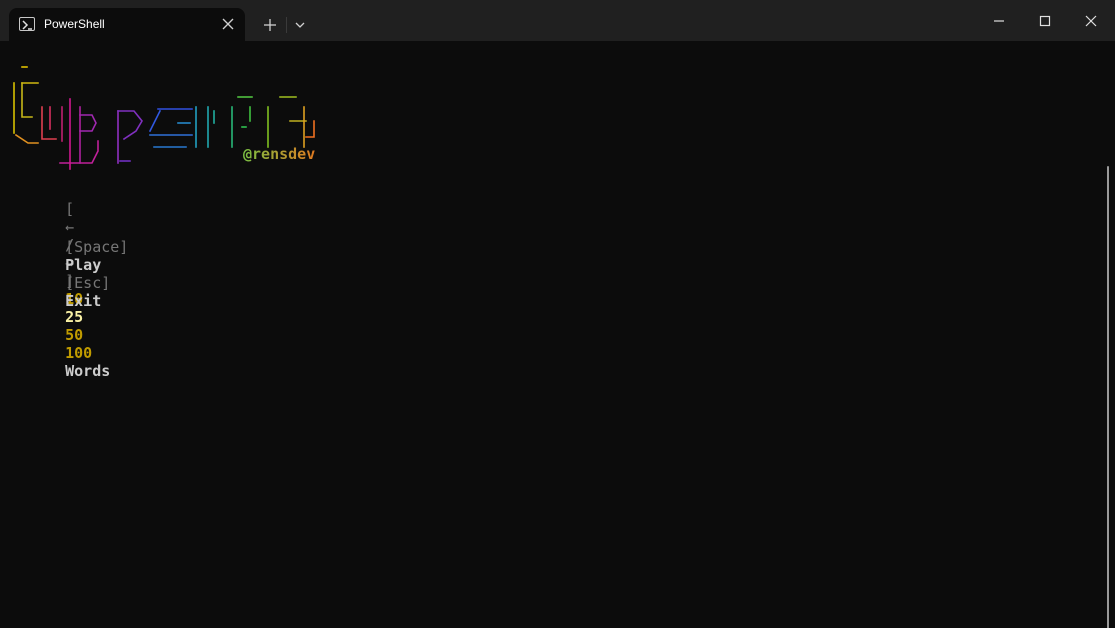  I want to click on title-bar: PowerShell, so click(557, 20).